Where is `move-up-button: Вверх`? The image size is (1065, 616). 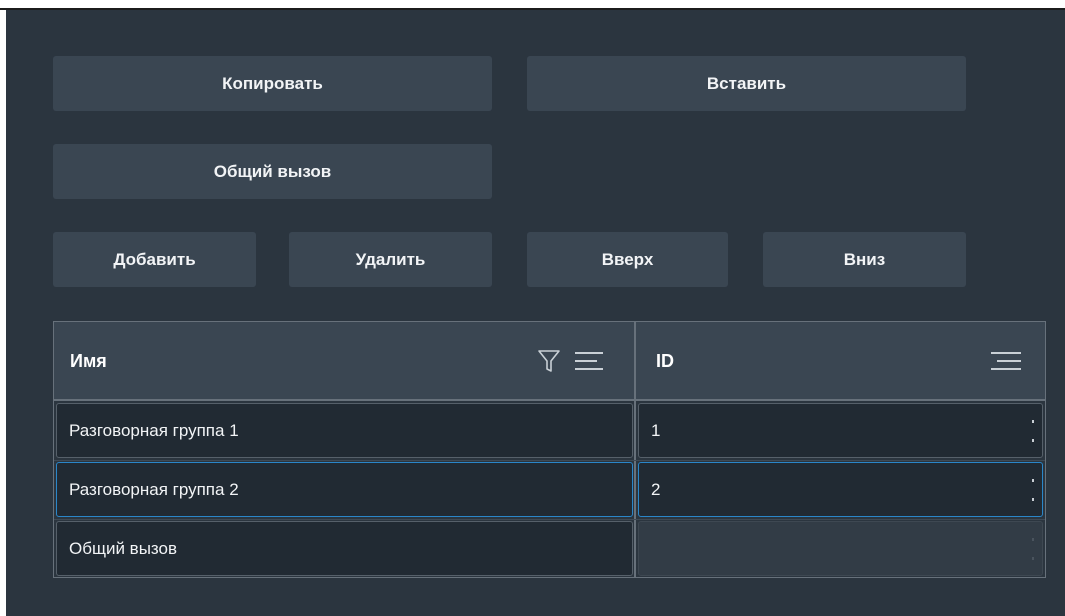 move-up-button: Вверх is located at coordinates (627, 259).